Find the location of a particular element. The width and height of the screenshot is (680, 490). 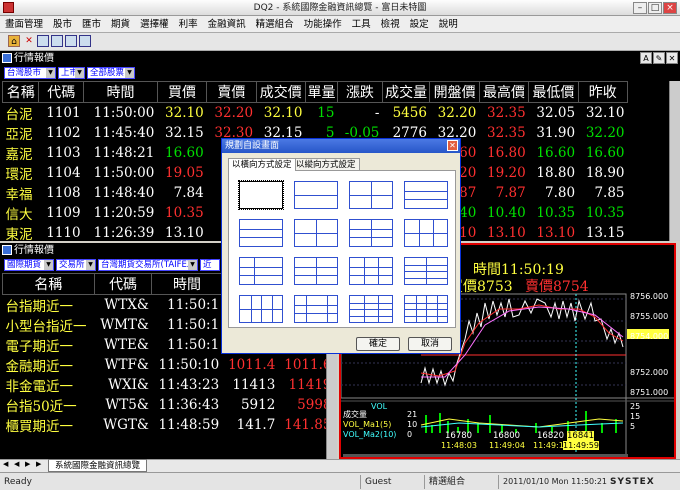

layout-1-icon is located at coordinates (43, 41).